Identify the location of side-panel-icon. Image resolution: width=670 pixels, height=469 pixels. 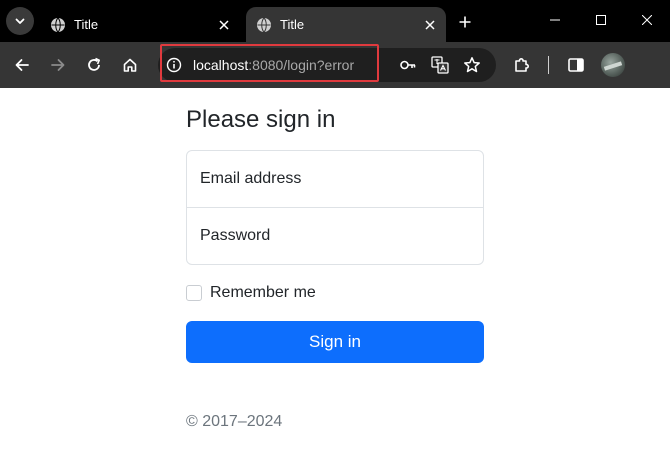
(576, 65).